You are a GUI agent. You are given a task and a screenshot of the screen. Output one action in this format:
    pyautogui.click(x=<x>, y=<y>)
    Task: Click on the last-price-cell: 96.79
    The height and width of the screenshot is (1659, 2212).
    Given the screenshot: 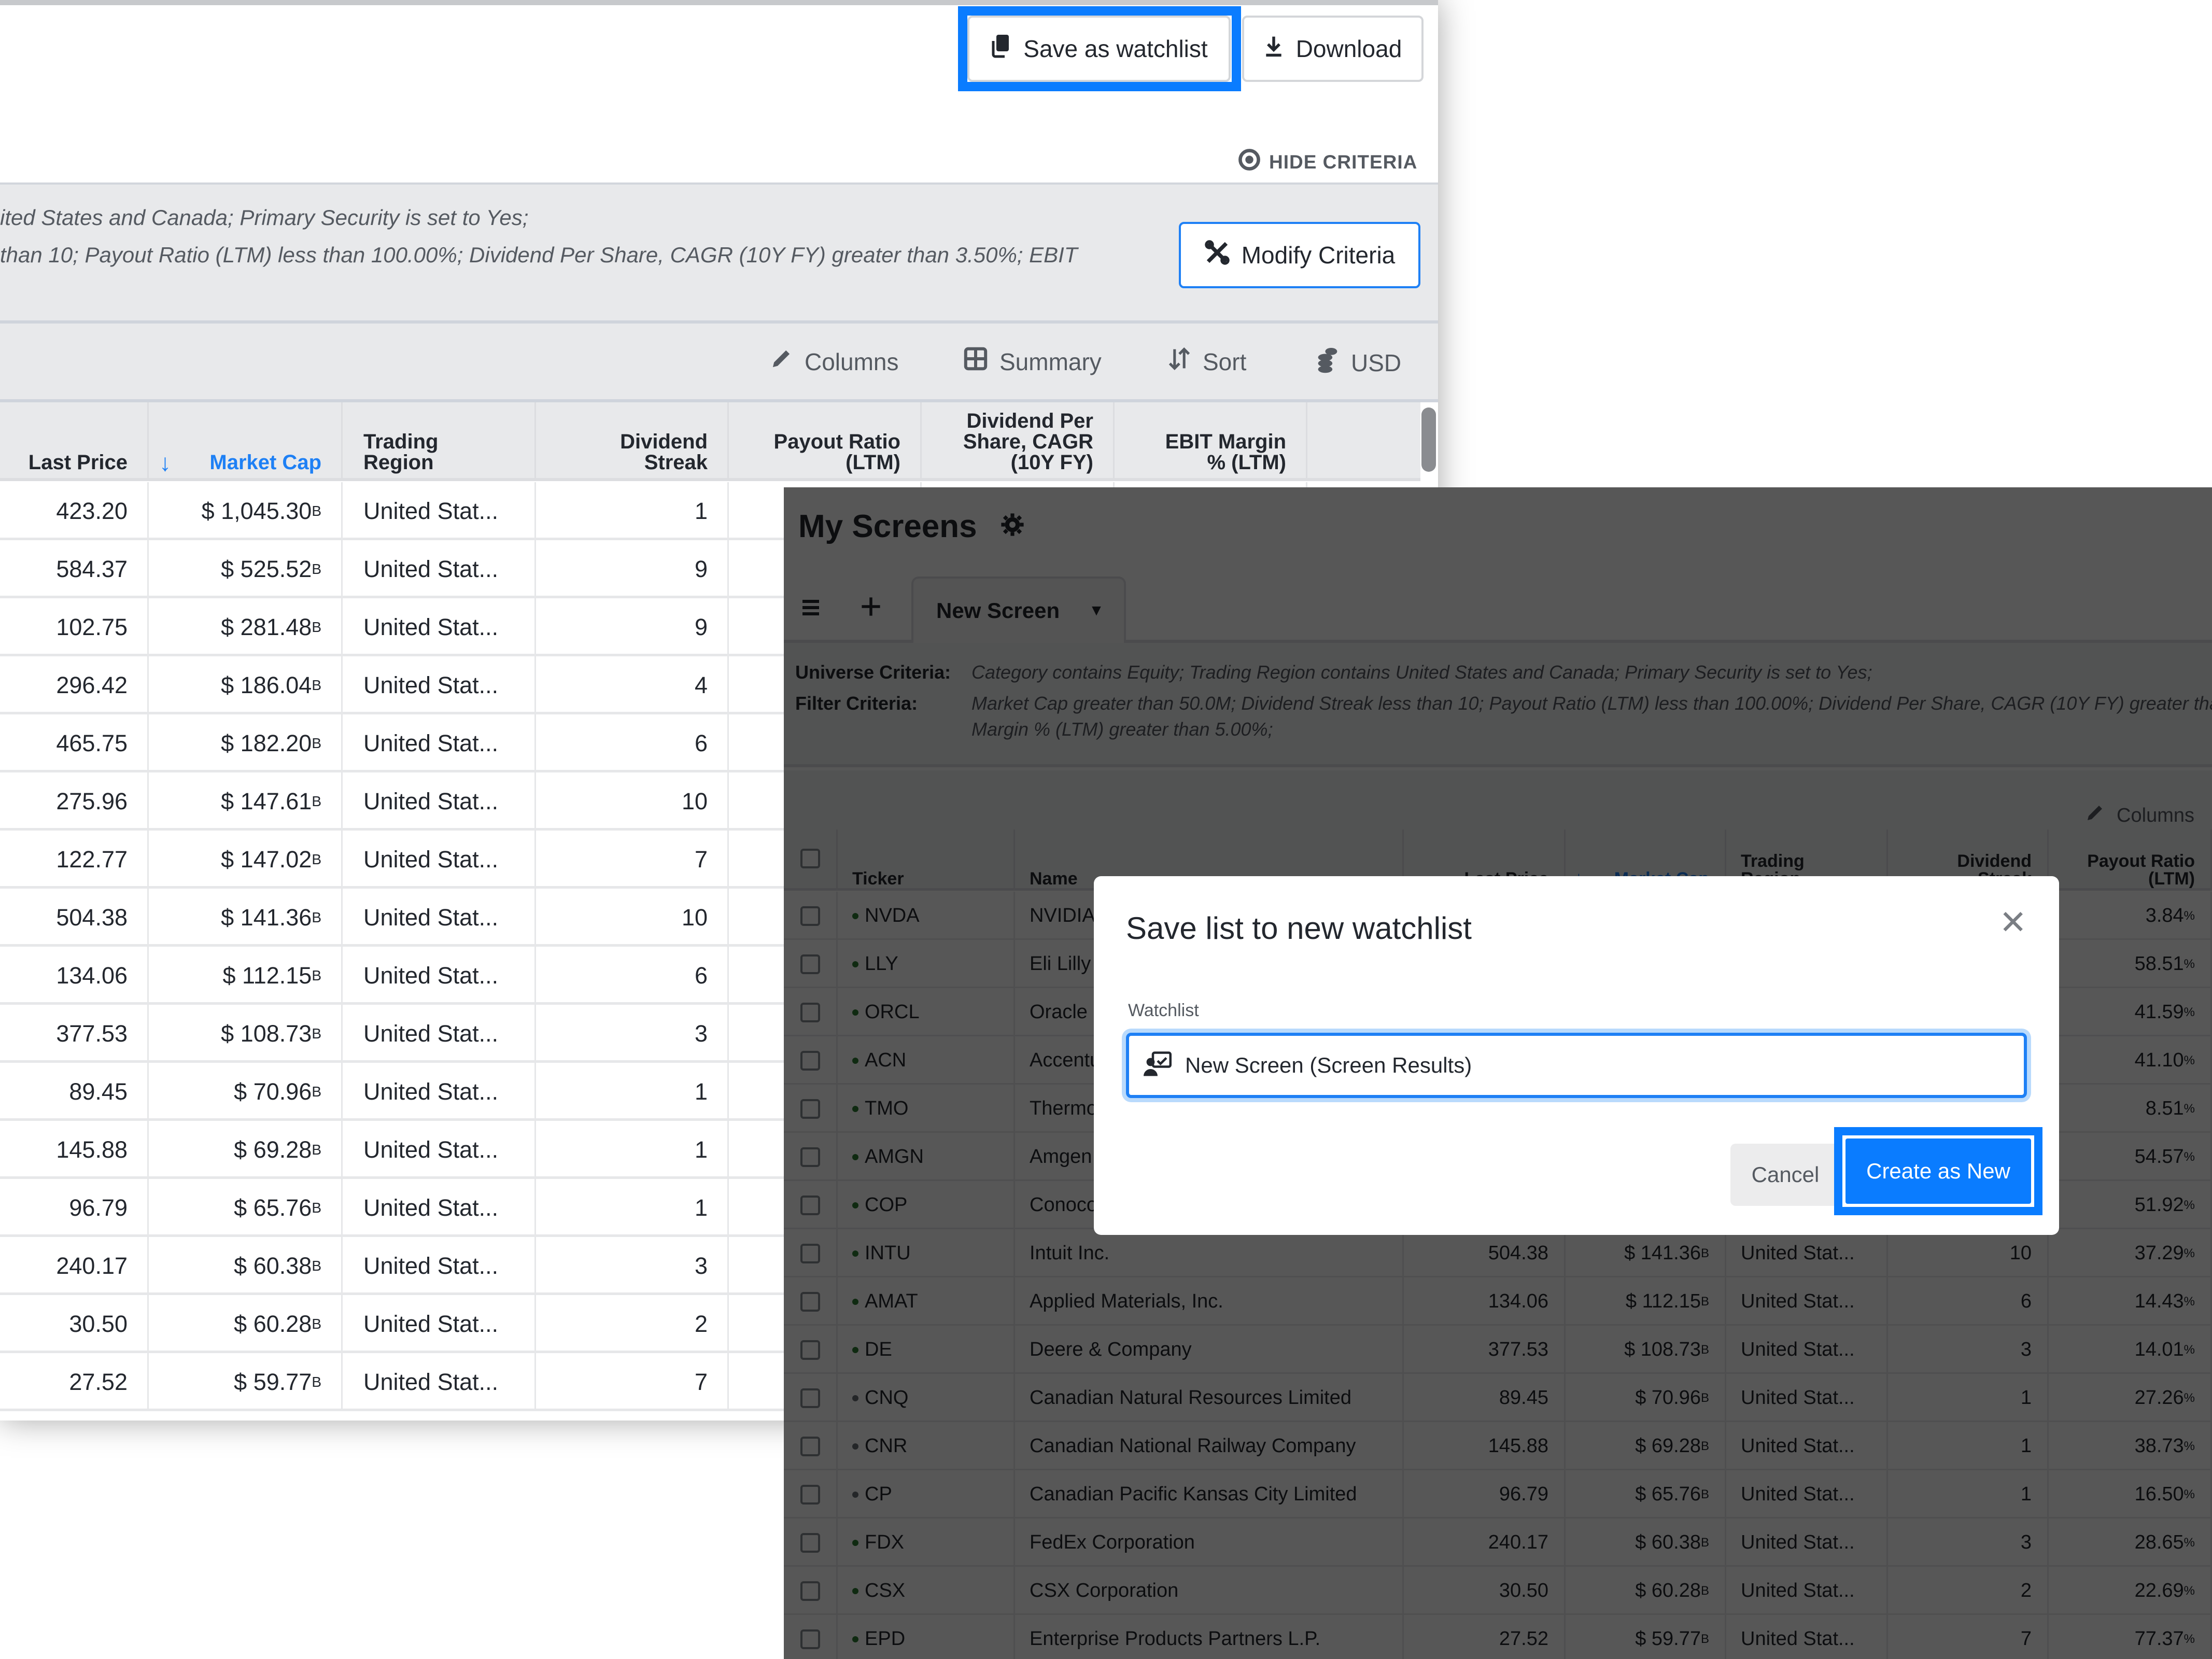 What is the action you would take?
    pyautogui.click(x=74, y=1208)
    